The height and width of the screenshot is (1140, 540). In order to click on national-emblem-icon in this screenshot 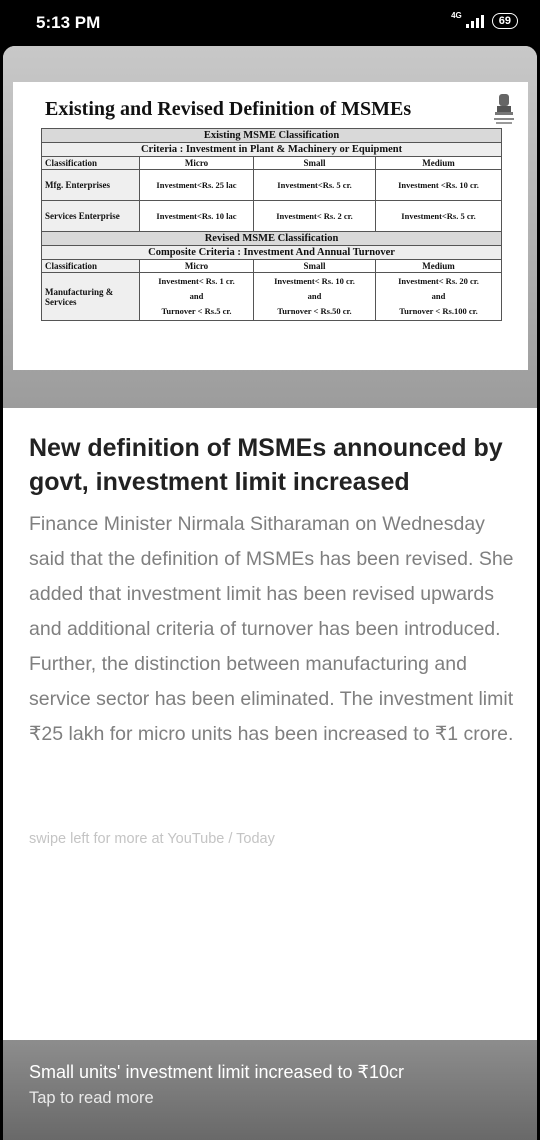, I will do `click(504, 109)`.